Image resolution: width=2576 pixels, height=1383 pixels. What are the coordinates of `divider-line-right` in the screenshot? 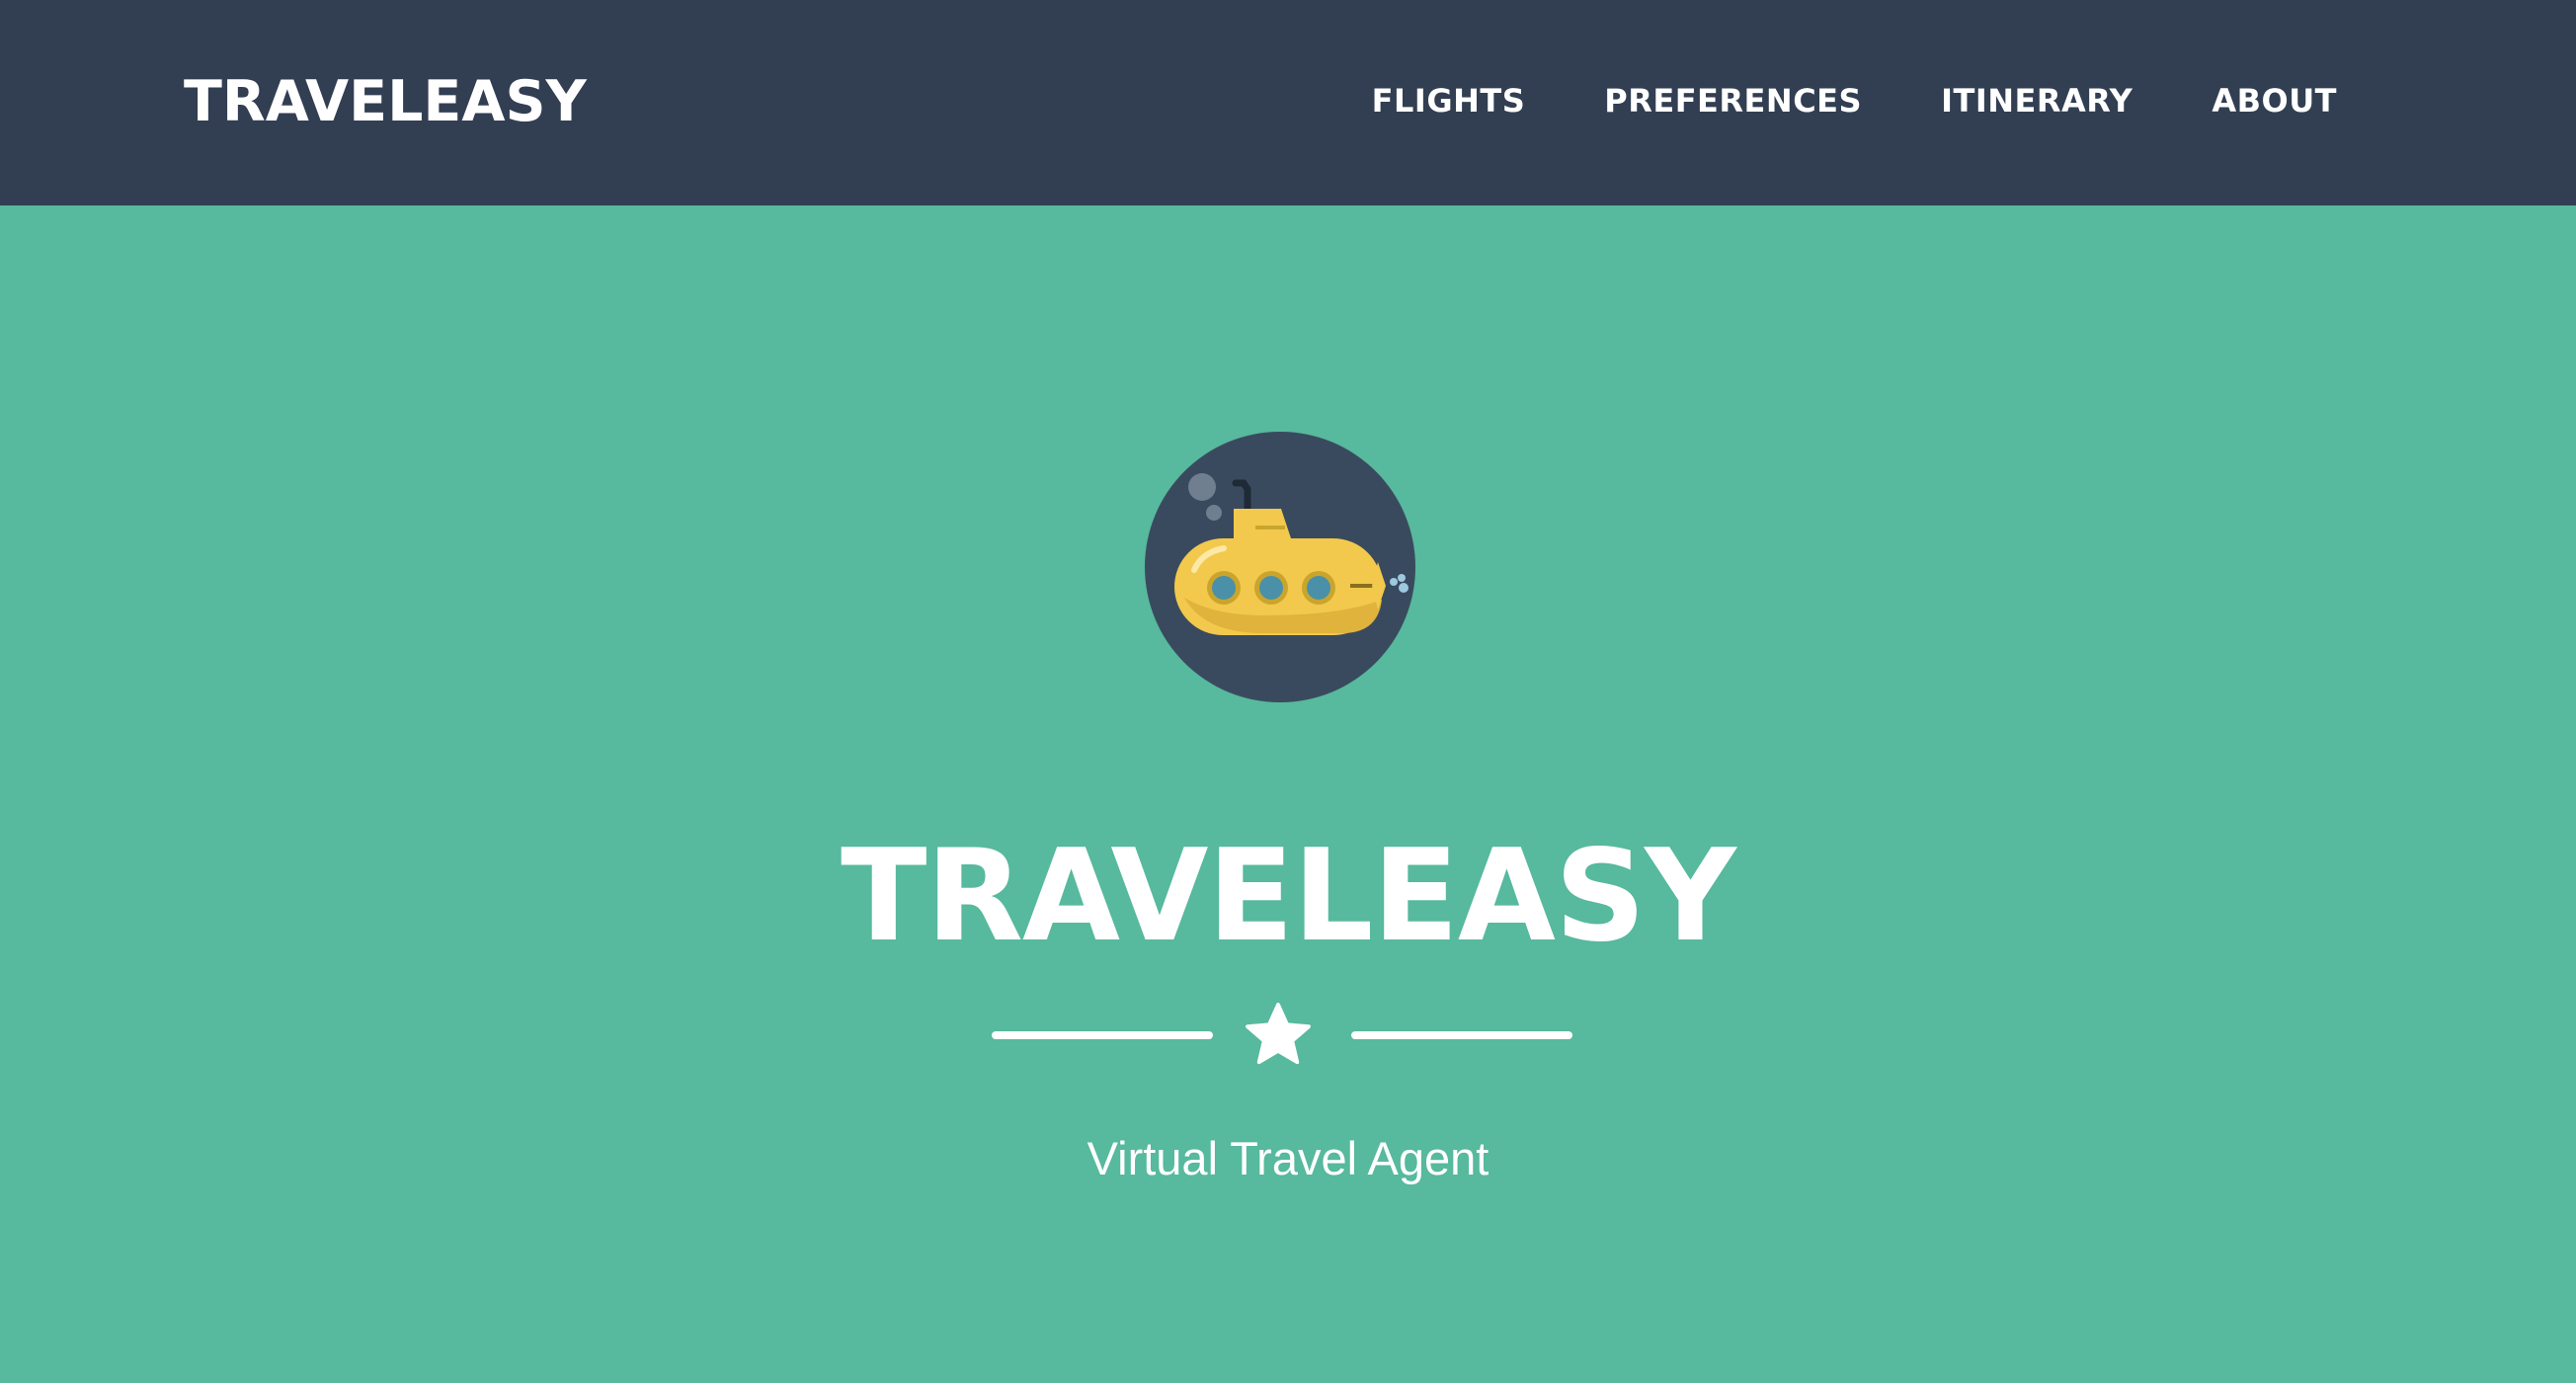 It's located at (1461, 1035).